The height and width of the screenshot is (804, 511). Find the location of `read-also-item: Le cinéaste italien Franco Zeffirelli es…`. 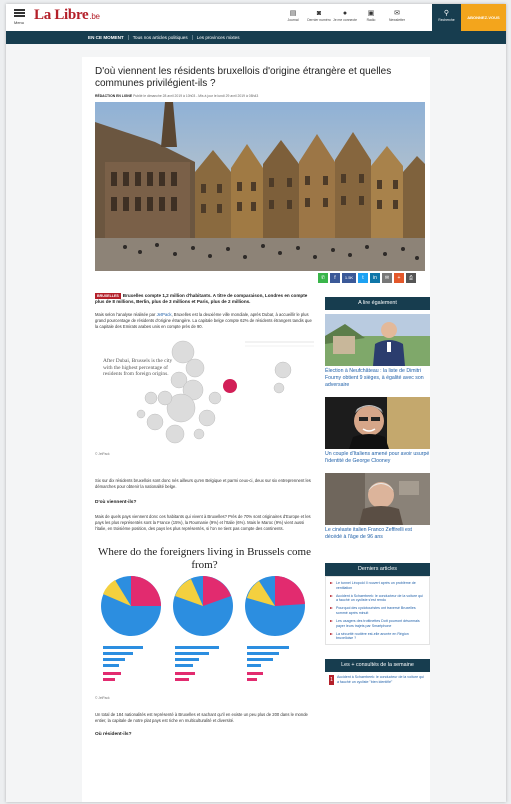

read-also-item: Le cinéaste italien Franco Zeffirelli es… is located at coordinates (377, 507).